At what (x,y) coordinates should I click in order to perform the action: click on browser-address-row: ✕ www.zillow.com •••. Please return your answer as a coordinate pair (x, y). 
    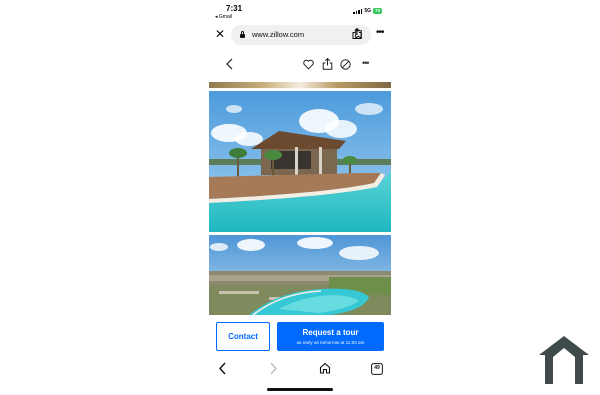
    Looking at the image, I should click on (300, 35).